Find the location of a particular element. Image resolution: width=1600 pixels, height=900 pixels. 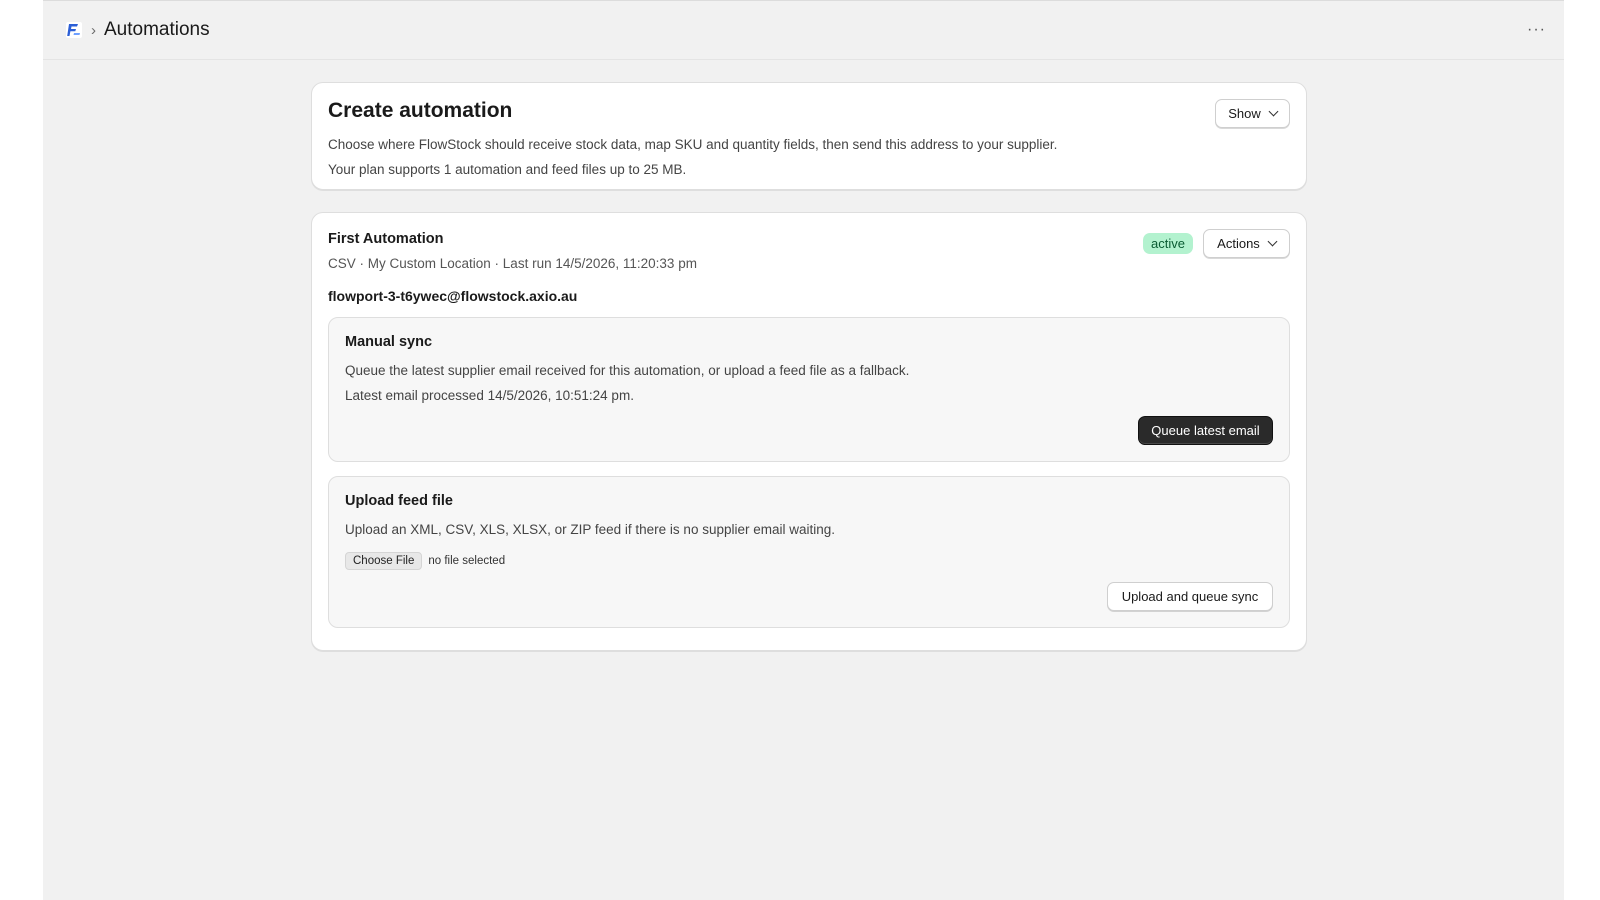

actions-button: Actions is located at coordinates (1246, 243).